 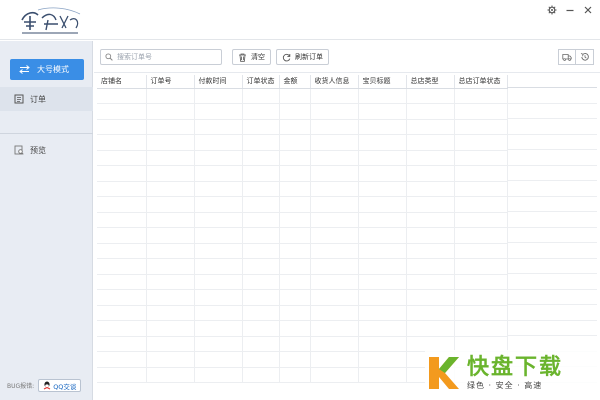 What do you see at coordinates (60, 385) in the screenshot?
I see `qq-chat-button: QQ交谈` at bounding box center [60, 385].